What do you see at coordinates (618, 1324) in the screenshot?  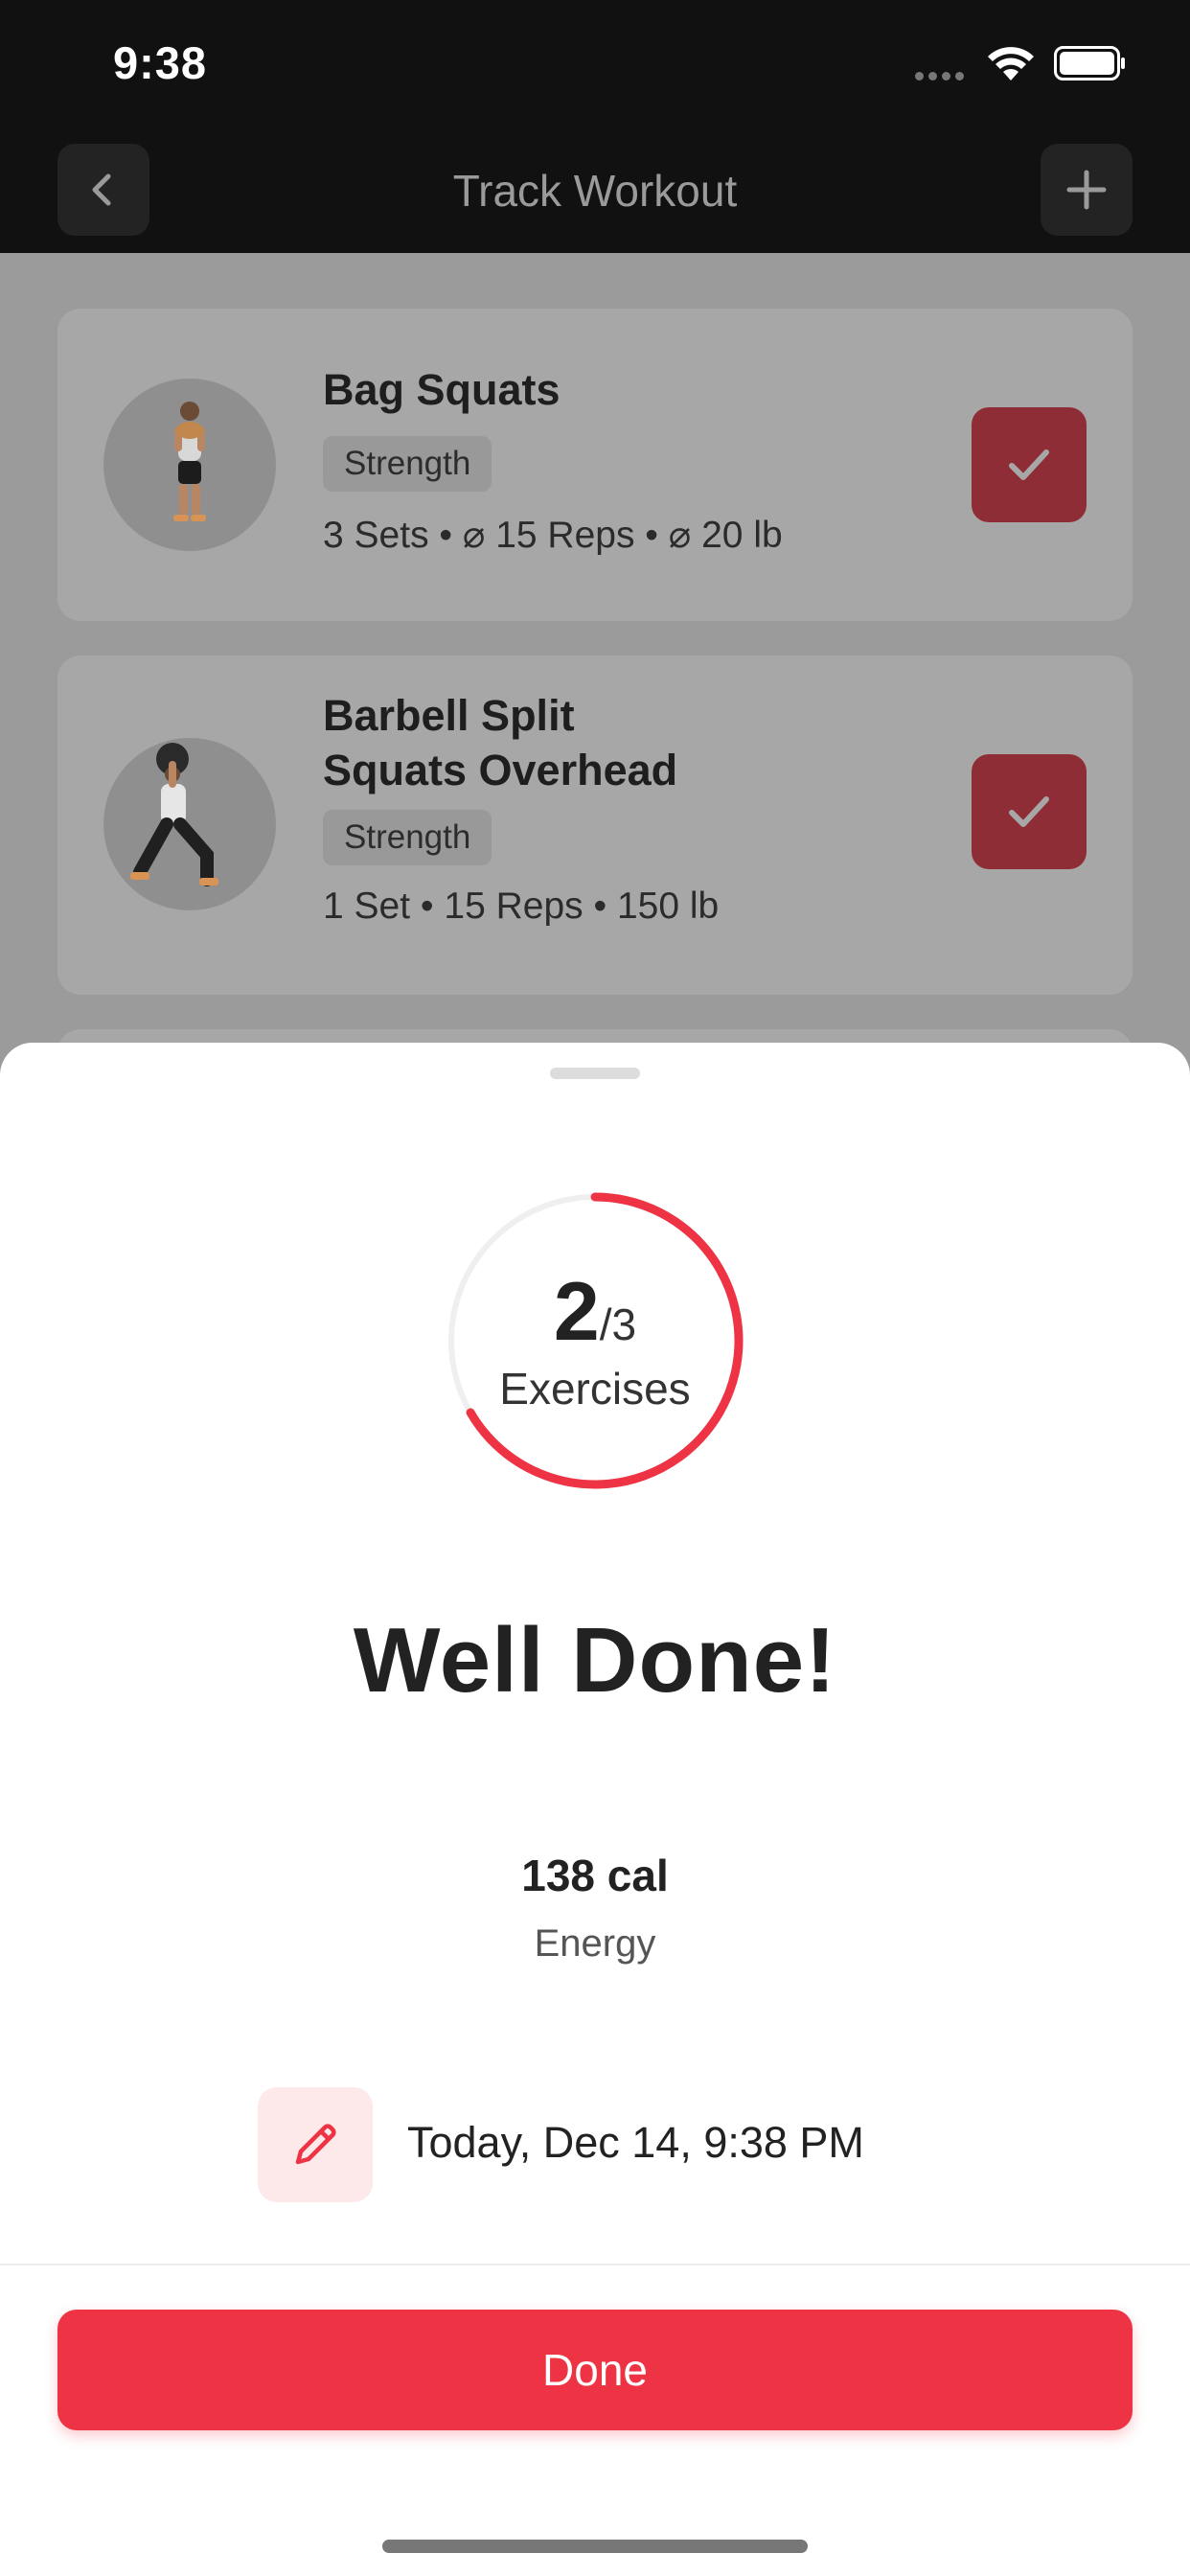 I see `total-count: /3` at bounding box center [618, 1324].